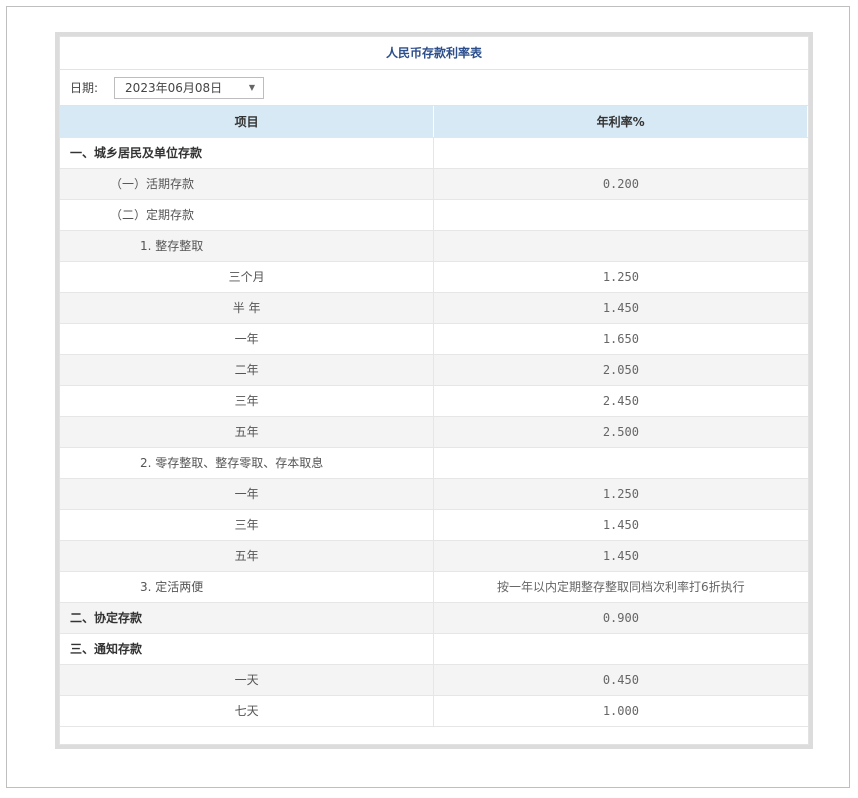  What do you see at coordinates (247, 152) in the screenshot?
I see `row-item-label: 一、城乡居民及单位存款` at bounding box center [247, 152].